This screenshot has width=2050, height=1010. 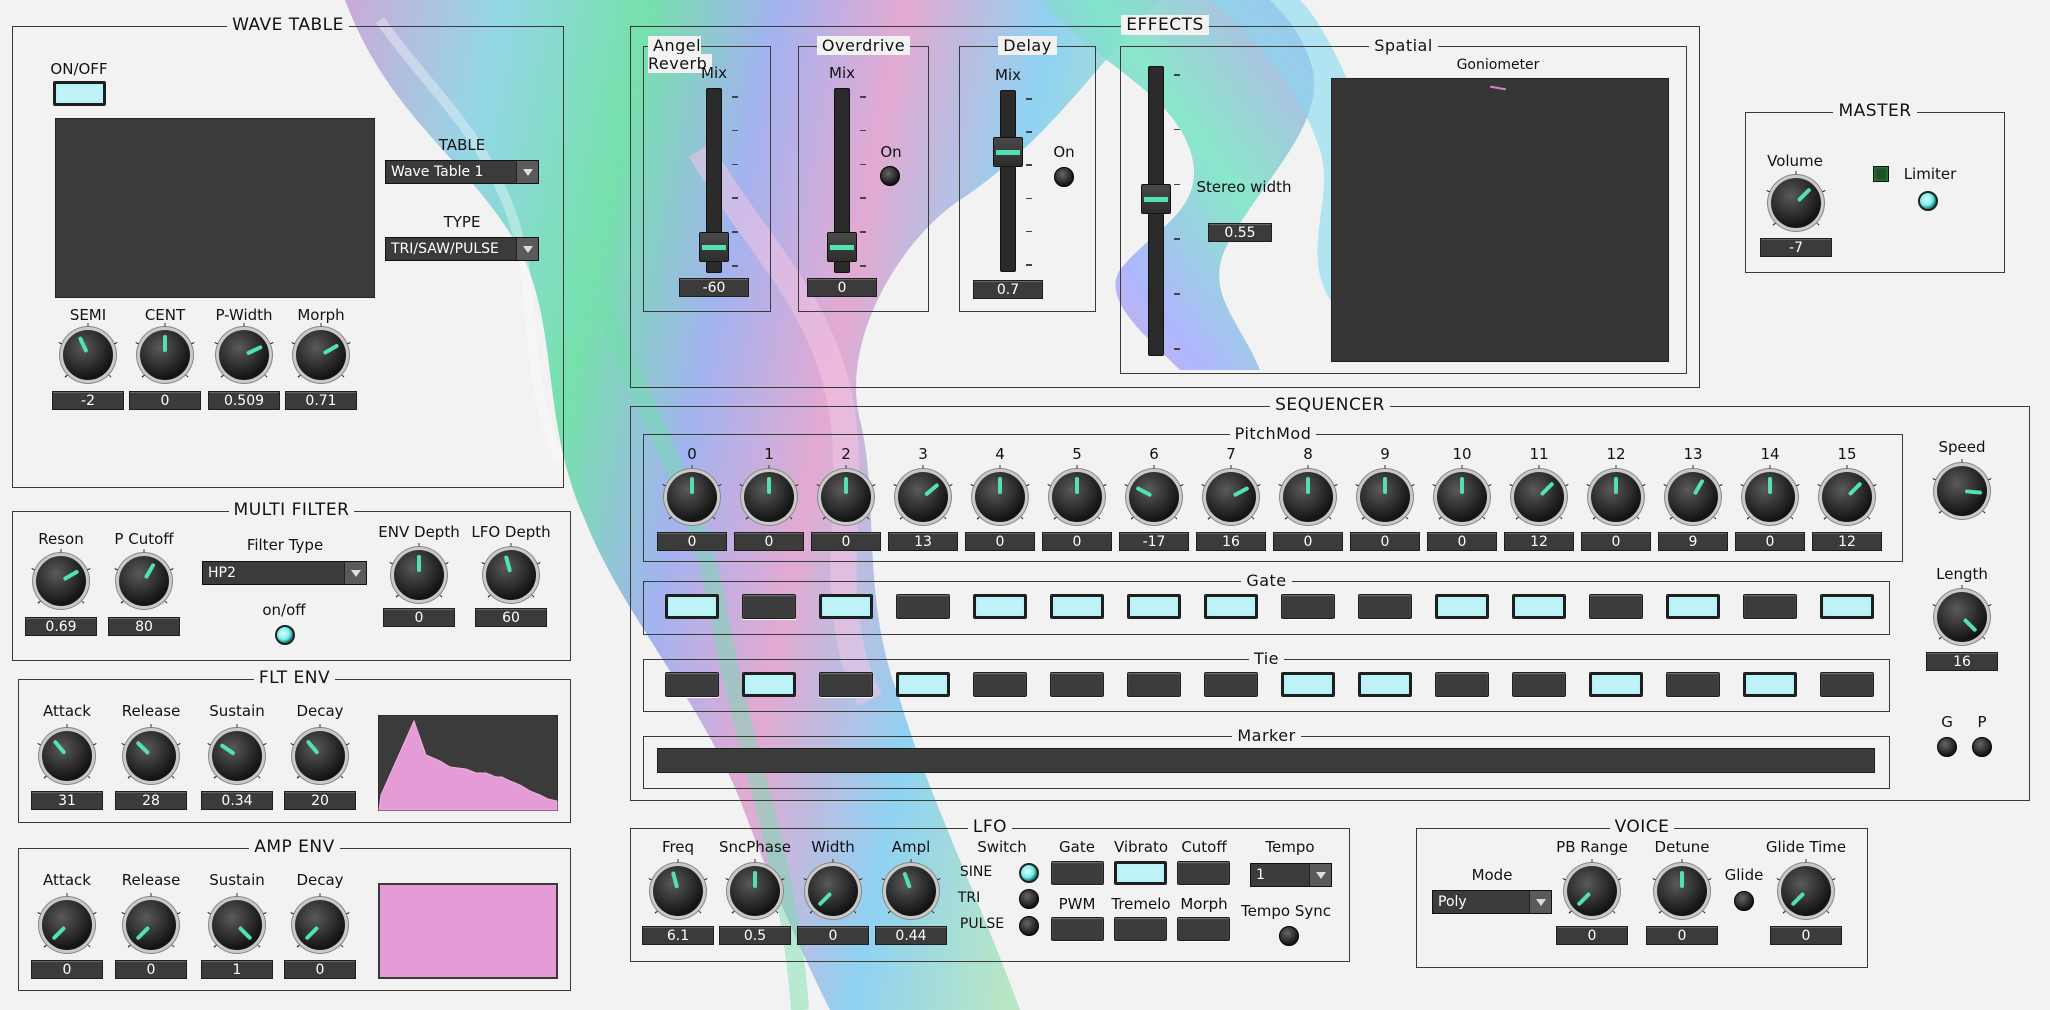 I want to click on step-13-tie-button, so click(x=1693, y=684).